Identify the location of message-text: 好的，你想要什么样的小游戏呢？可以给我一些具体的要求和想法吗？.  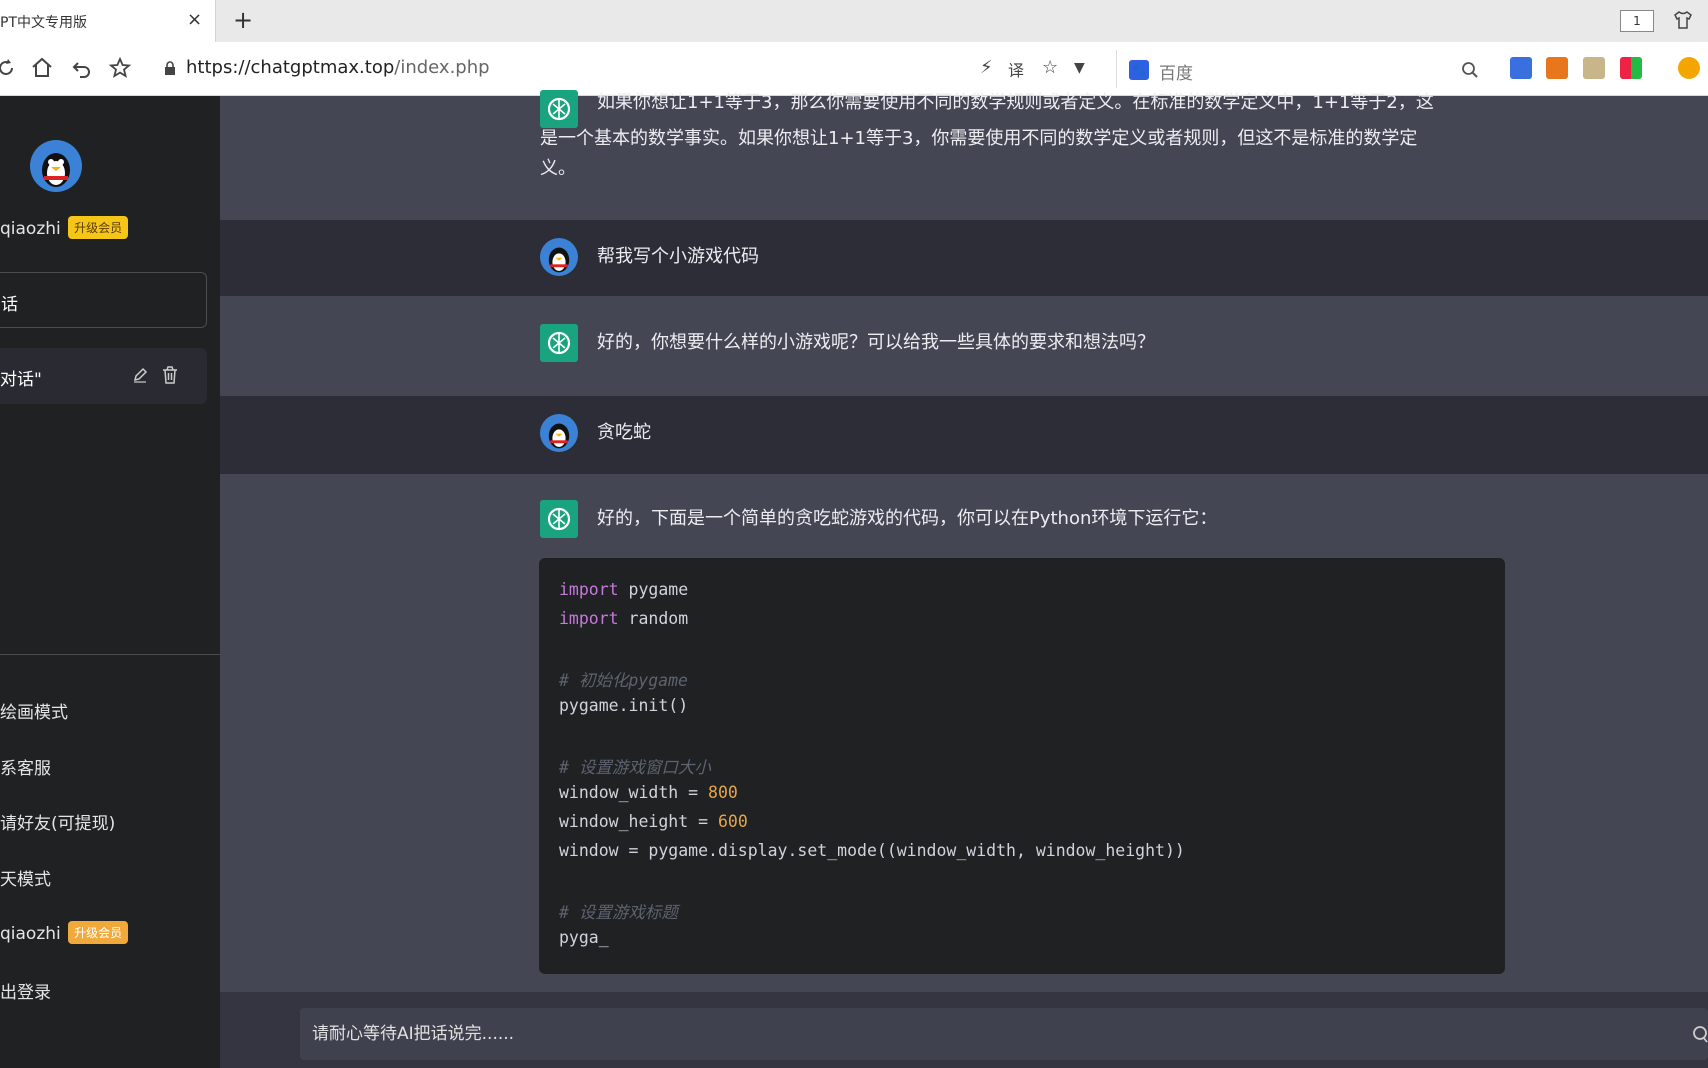
(876, 342).